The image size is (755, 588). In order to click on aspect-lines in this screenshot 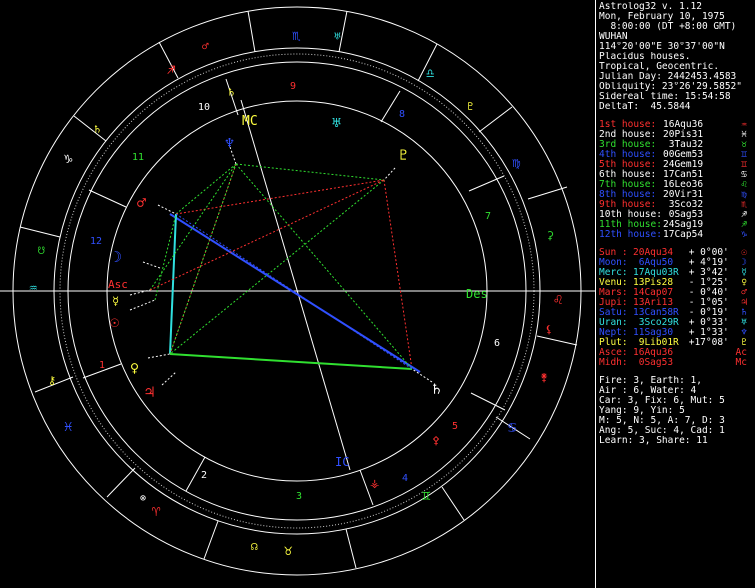, I will do `click(285, 268)`.